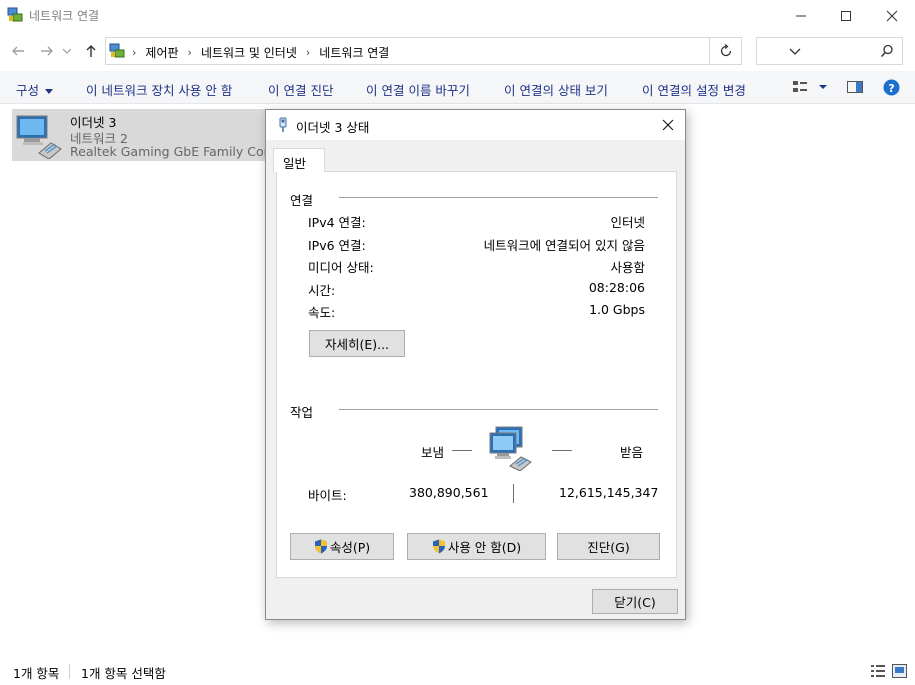 This screenshot has height=685, width=915. Describe the element at coordinates (159, 89) in the screenshot. I see `disable-device-command: 이 네트워크 장치 사용 안 함` at that location.